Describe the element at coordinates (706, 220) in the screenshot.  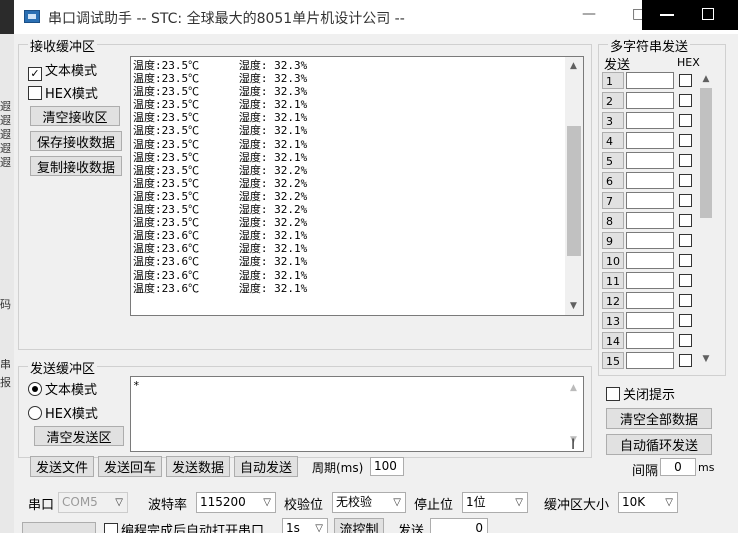
I see `multi-send-scrollbar: ▲ ▼` at that location.